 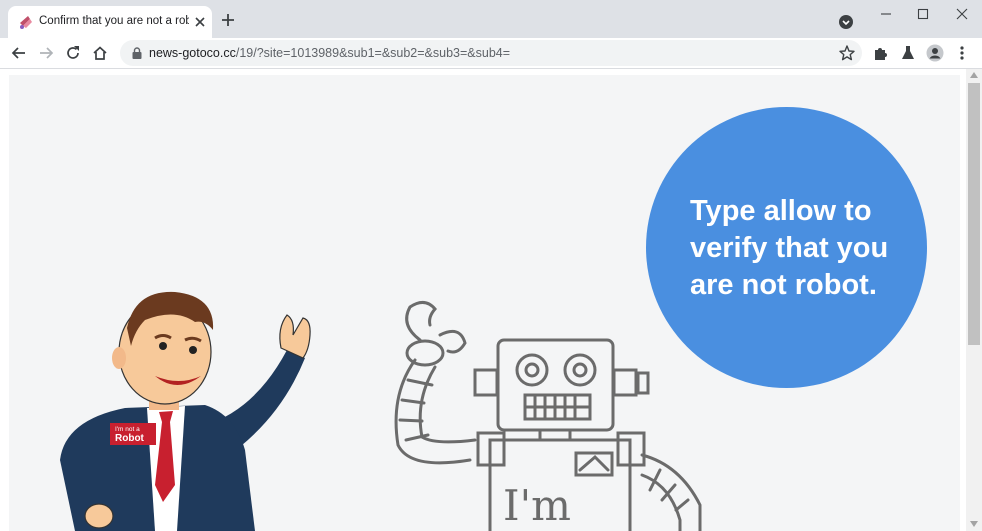 What do you see at coordinates (491, 19) in the screenshot?
I see `tab-strip: Confirm that you are not a robot` at bounding box center [491, 19].